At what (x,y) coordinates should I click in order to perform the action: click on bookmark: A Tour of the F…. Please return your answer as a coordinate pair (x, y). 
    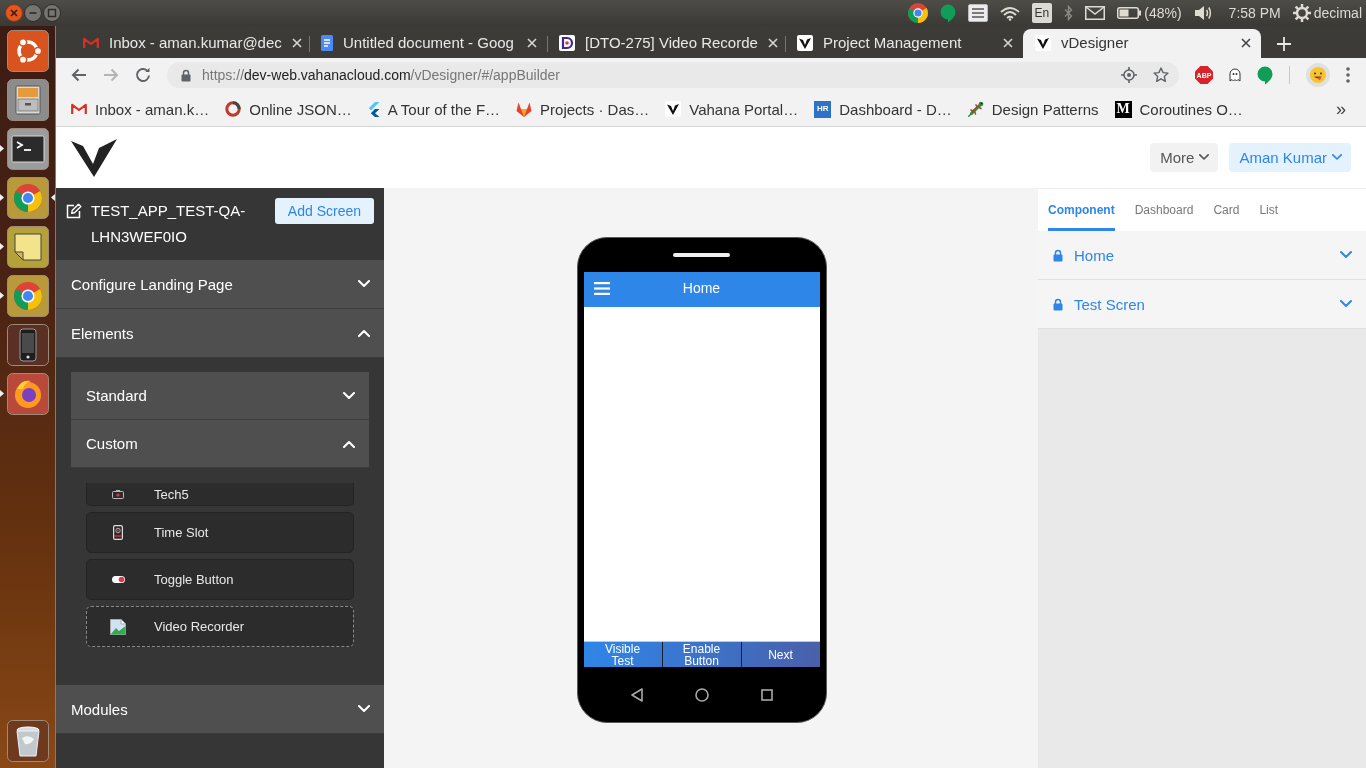
    Looking at the image, I should click on (434, 109).